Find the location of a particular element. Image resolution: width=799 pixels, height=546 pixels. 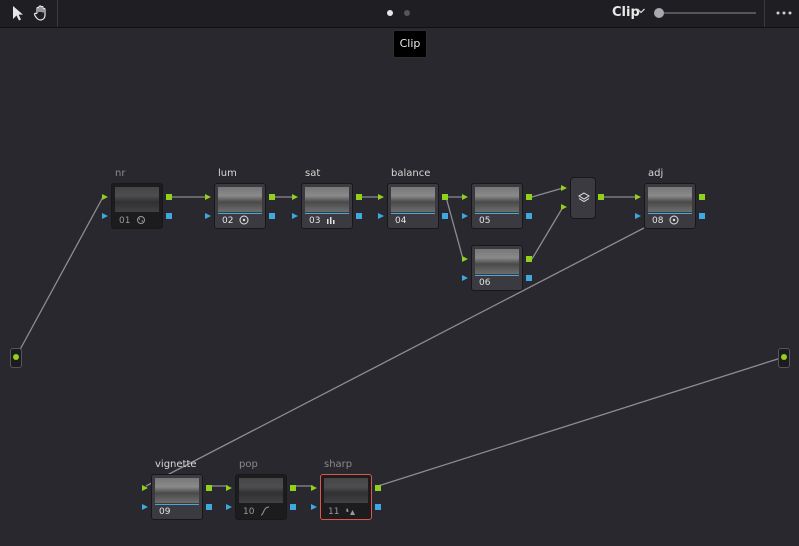

node-body: 05 is located at coordinates (497, 206).